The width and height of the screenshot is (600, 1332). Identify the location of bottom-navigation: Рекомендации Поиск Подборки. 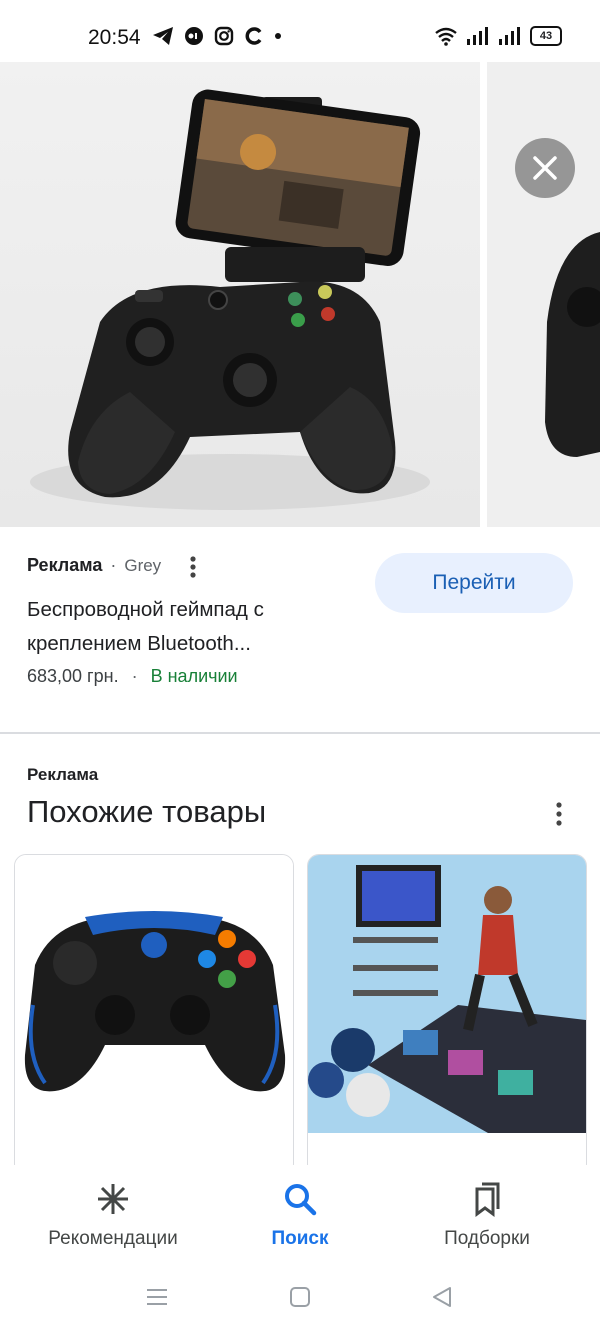
(300, 1215).